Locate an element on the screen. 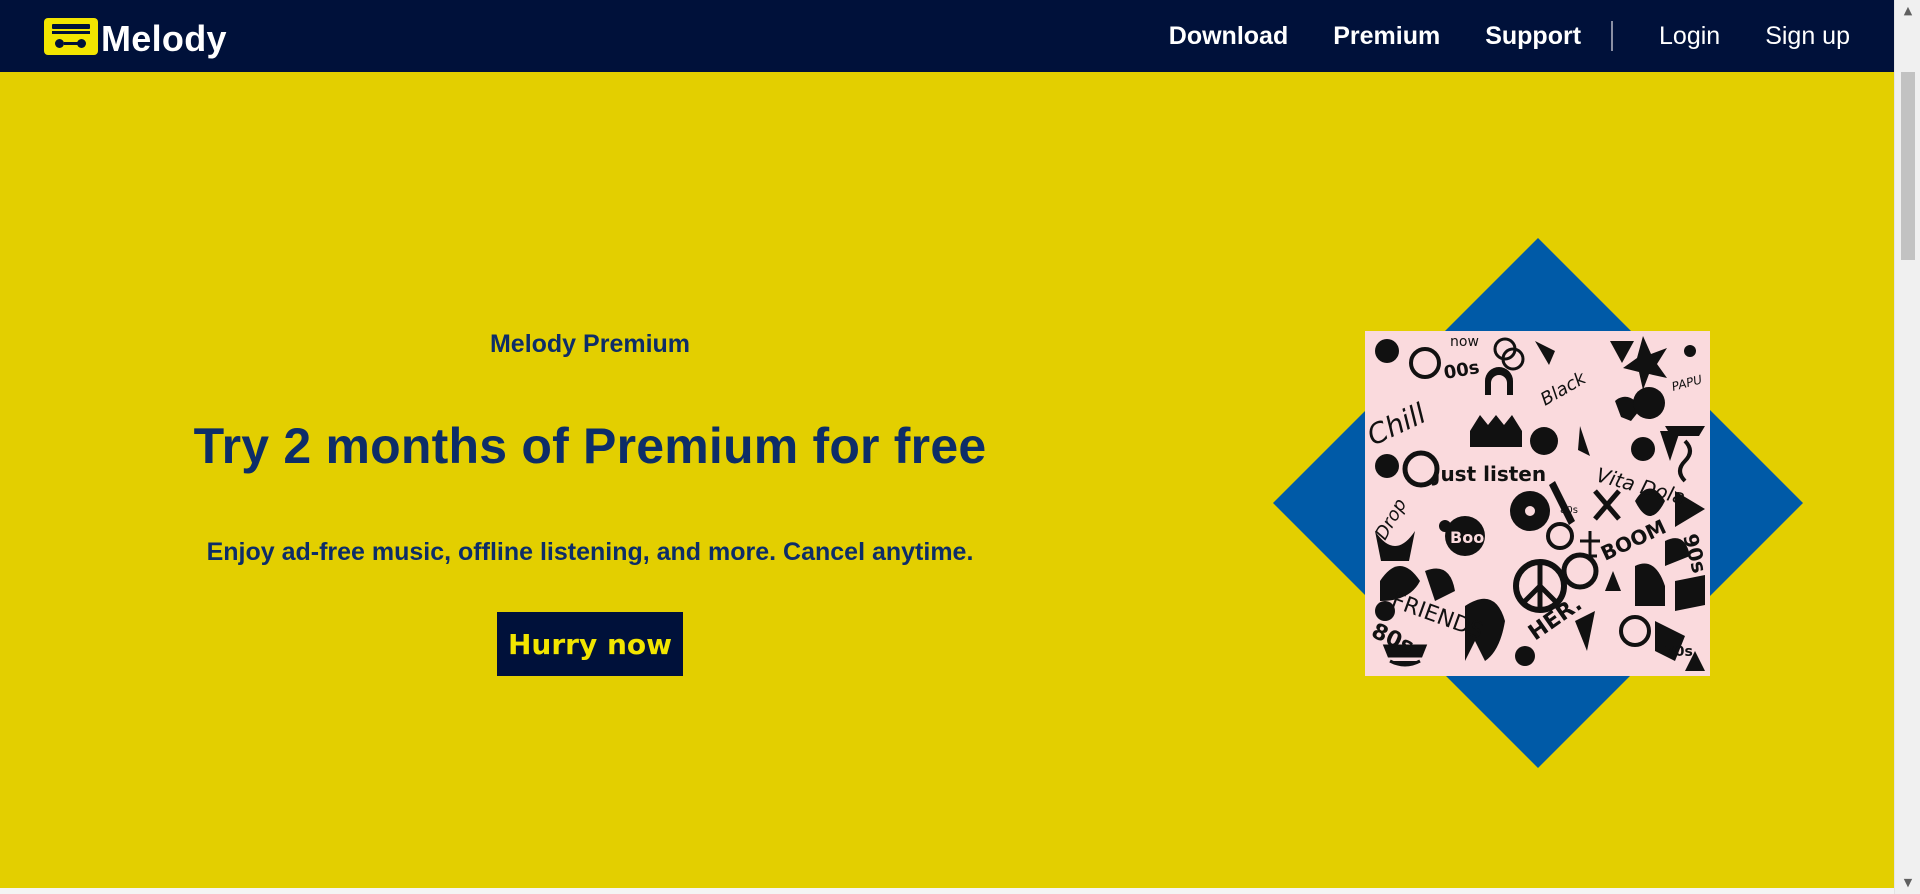  art-word-now: now is located at coordinates (1464, 342).